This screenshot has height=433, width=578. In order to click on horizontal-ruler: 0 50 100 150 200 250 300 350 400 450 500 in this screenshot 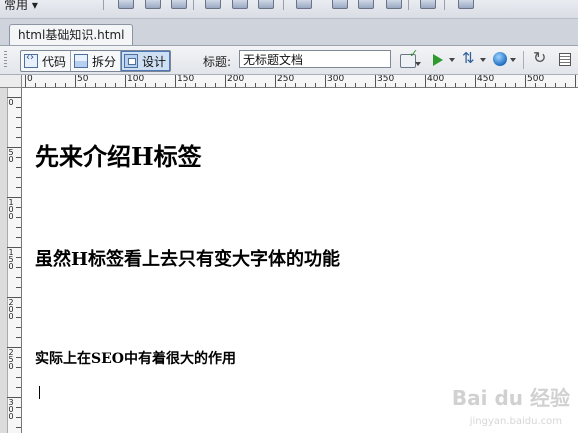, I will do `click(300, 81)`.